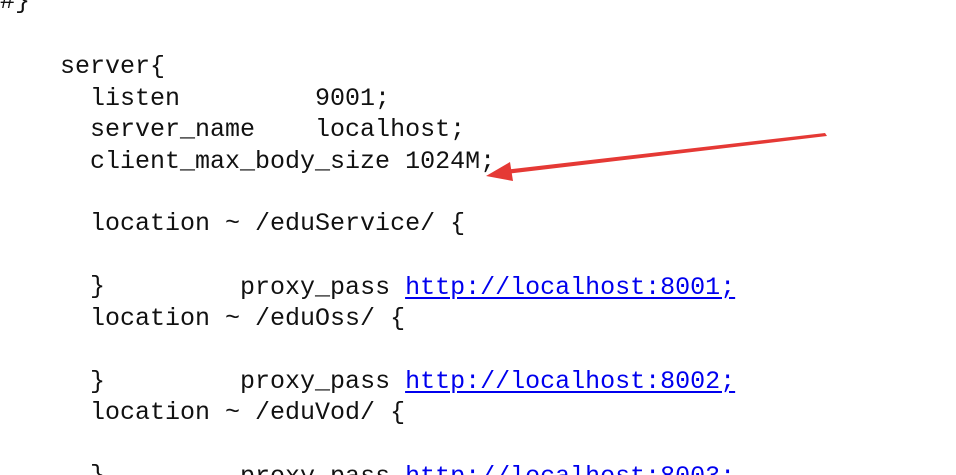  I want to click on arrow-shaft, so click(665, 153).